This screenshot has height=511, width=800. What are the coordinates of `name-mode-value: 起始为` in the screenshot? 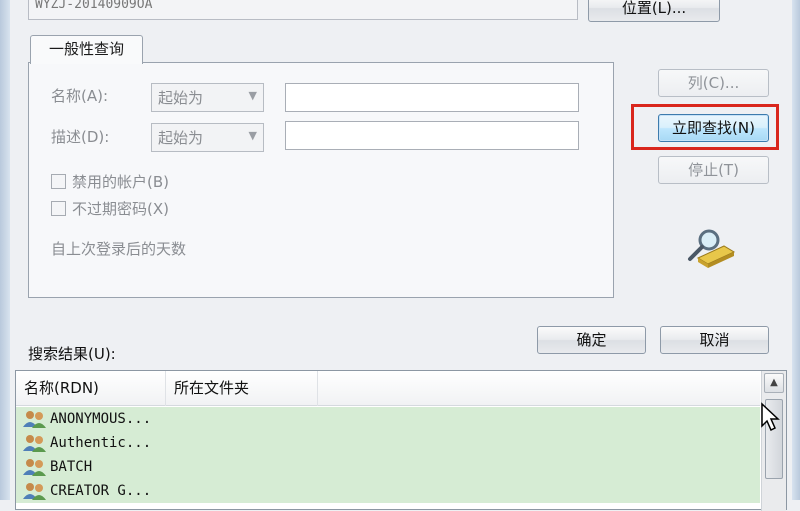 It's located at (181, 98).